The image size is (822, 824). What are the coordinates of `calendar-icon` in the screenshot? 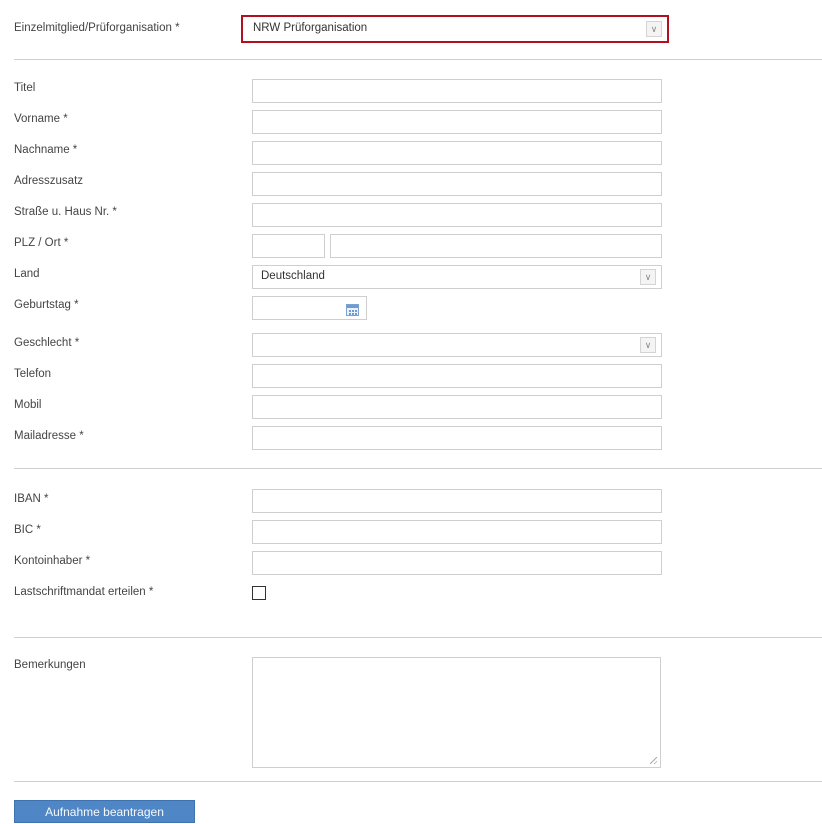 It's located at (352, 310).